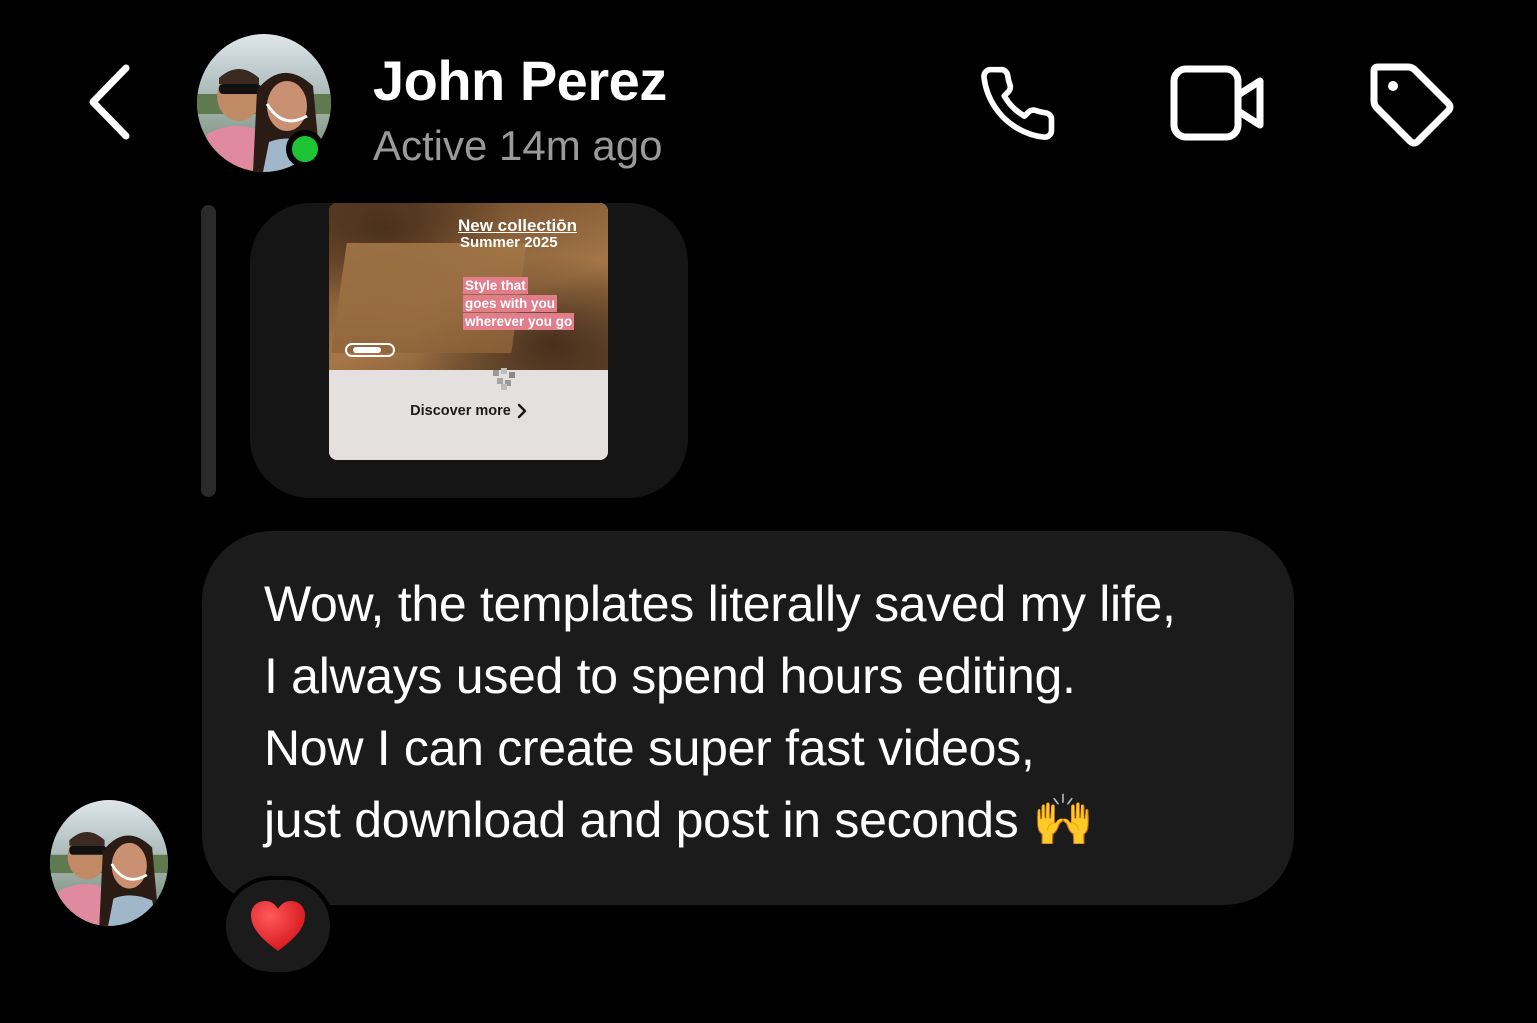  I want to click on video-camera-icon, so click(1216, 103).